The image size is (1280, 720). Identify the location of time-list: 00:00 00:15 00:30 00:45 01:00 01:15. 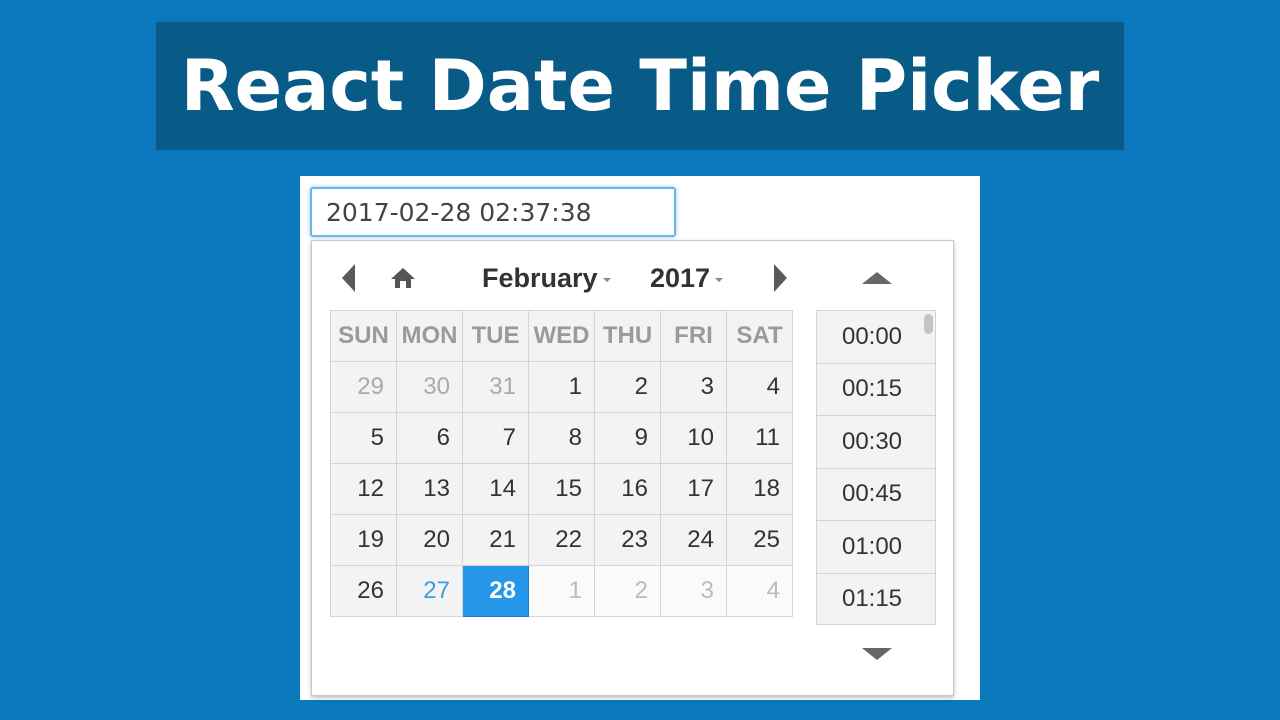
(876, 467).